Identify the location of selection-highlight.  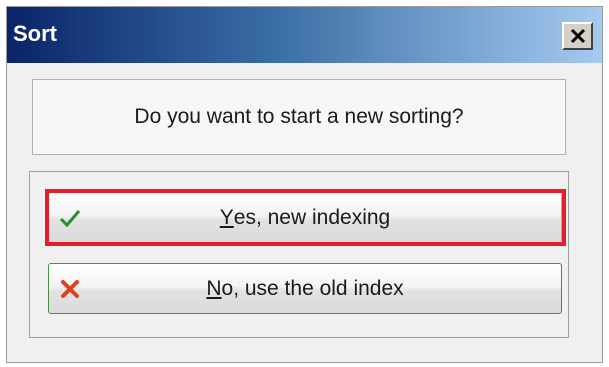
(305, 217).